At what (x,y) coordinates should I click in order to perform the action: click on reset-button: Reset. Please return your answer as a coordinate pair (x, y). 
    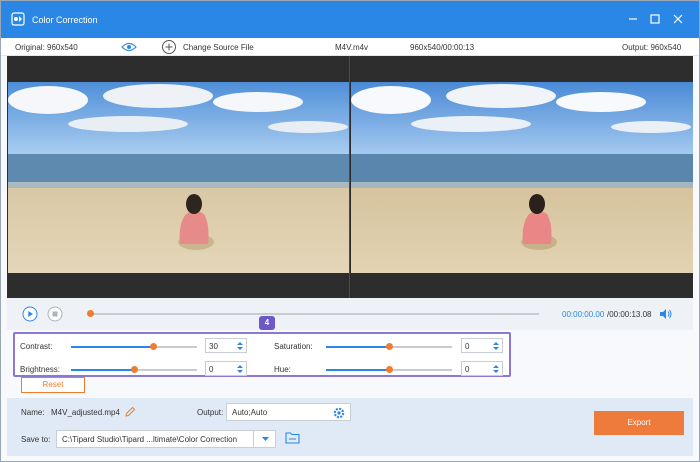
    Looking at the image, I should click on (53, 385).